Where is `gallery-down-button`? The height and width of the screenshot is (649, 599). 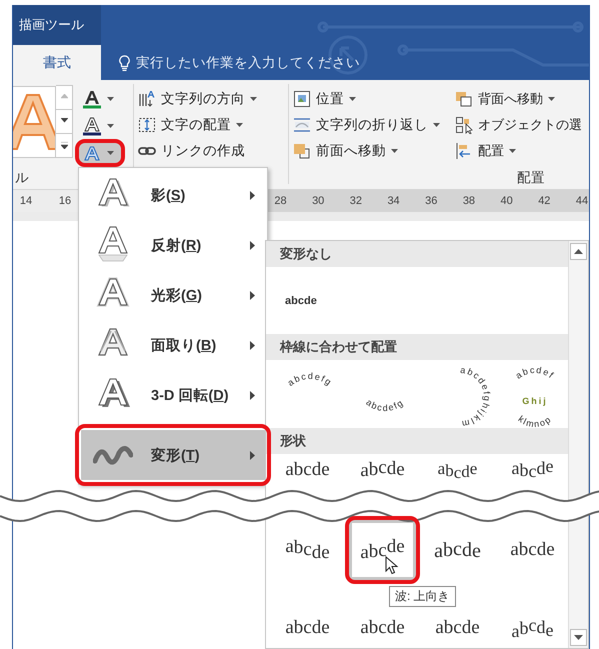
gallery-down-button is located at coordinates (64, 121).